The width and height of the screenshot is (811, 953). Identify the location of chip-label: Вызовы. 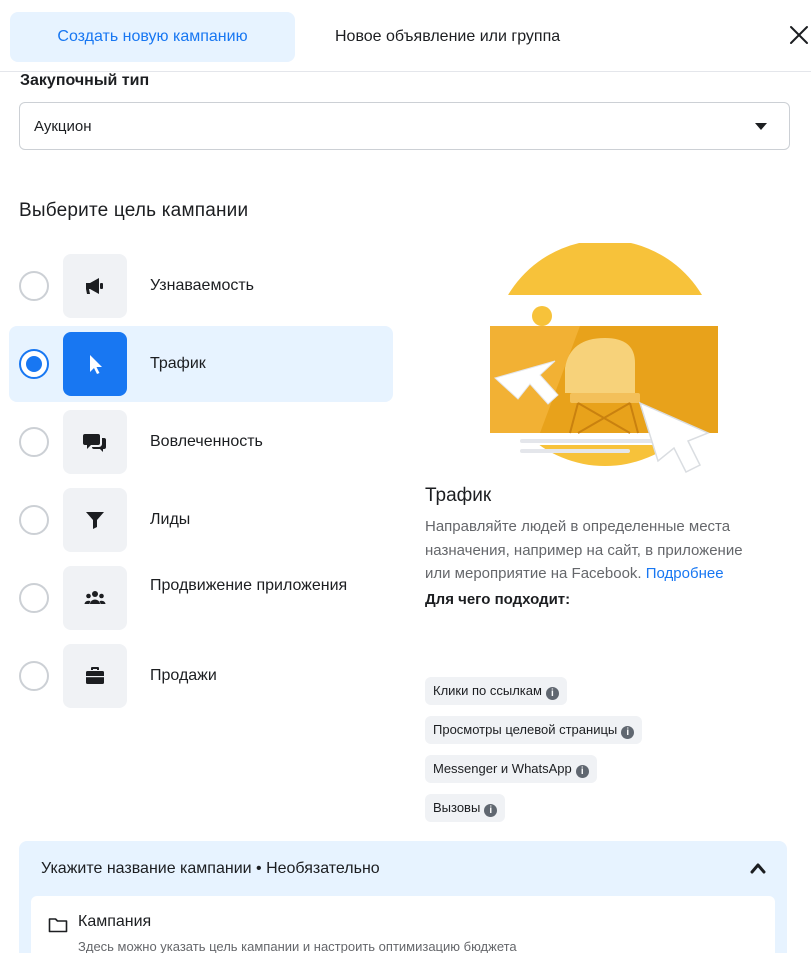
(457, 807).